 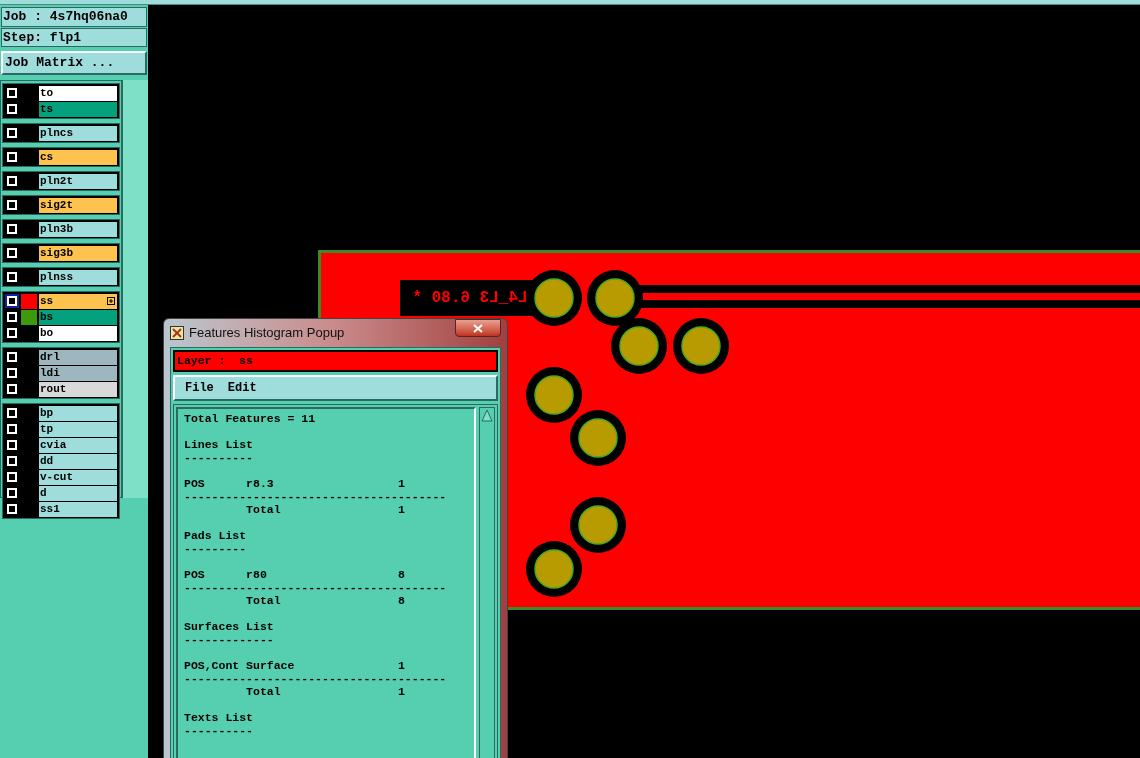 What do you see at coordinates (78, 413) in the screenshot?
I see `layer-name: bp` at bounding box center [78, 413].